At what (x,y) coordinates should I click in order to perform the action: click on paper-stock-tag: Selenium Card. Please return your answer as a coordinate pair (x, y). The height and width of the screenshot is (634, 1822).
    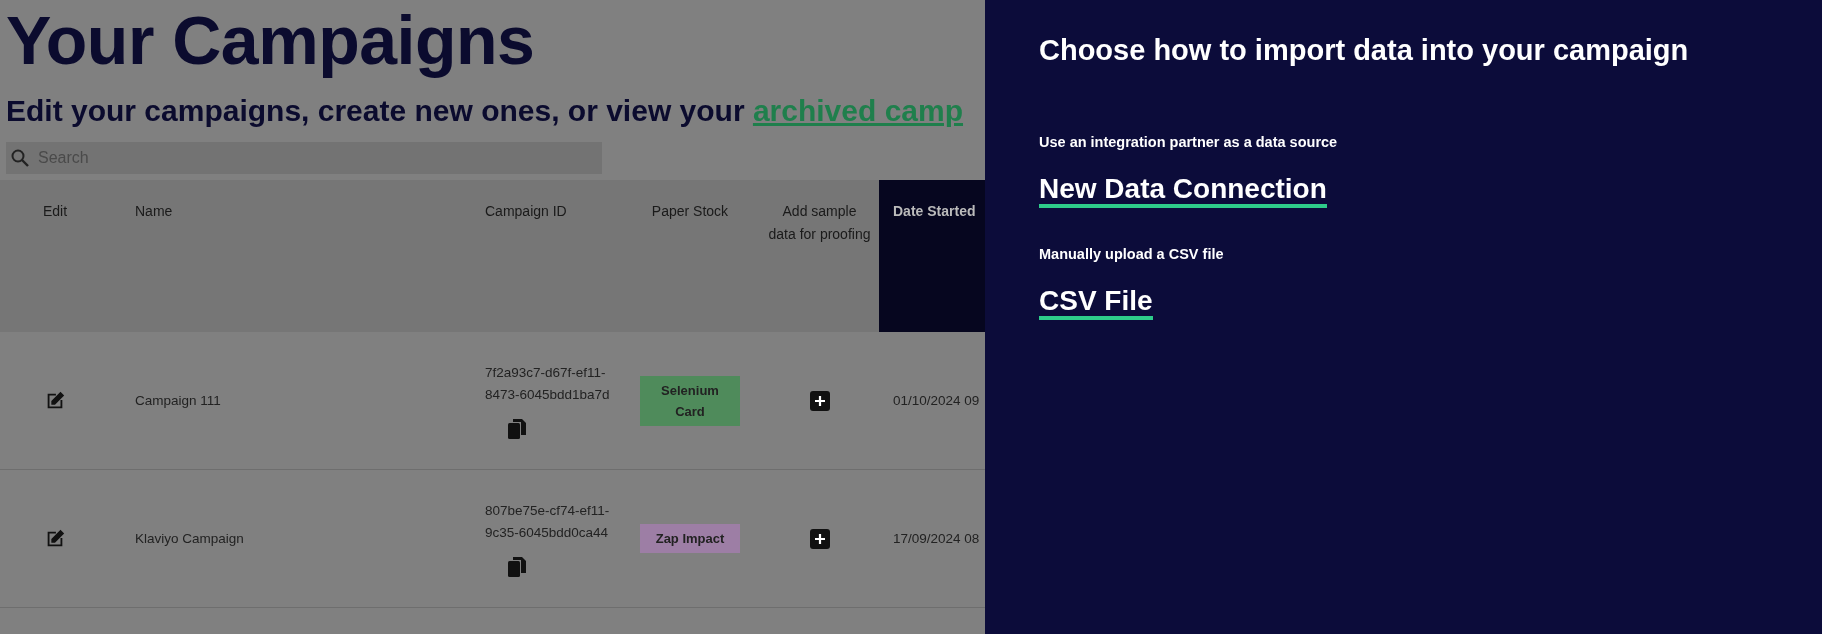
    Looking at the image, I should click on (690, 400).